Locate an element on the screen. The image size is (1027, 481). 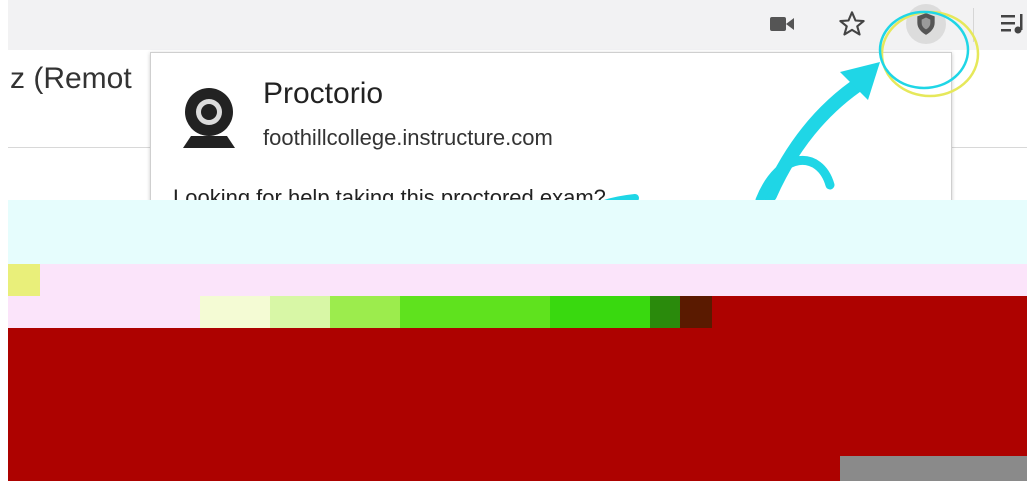
media-queue-icon is located at coordinates (1012, 24).